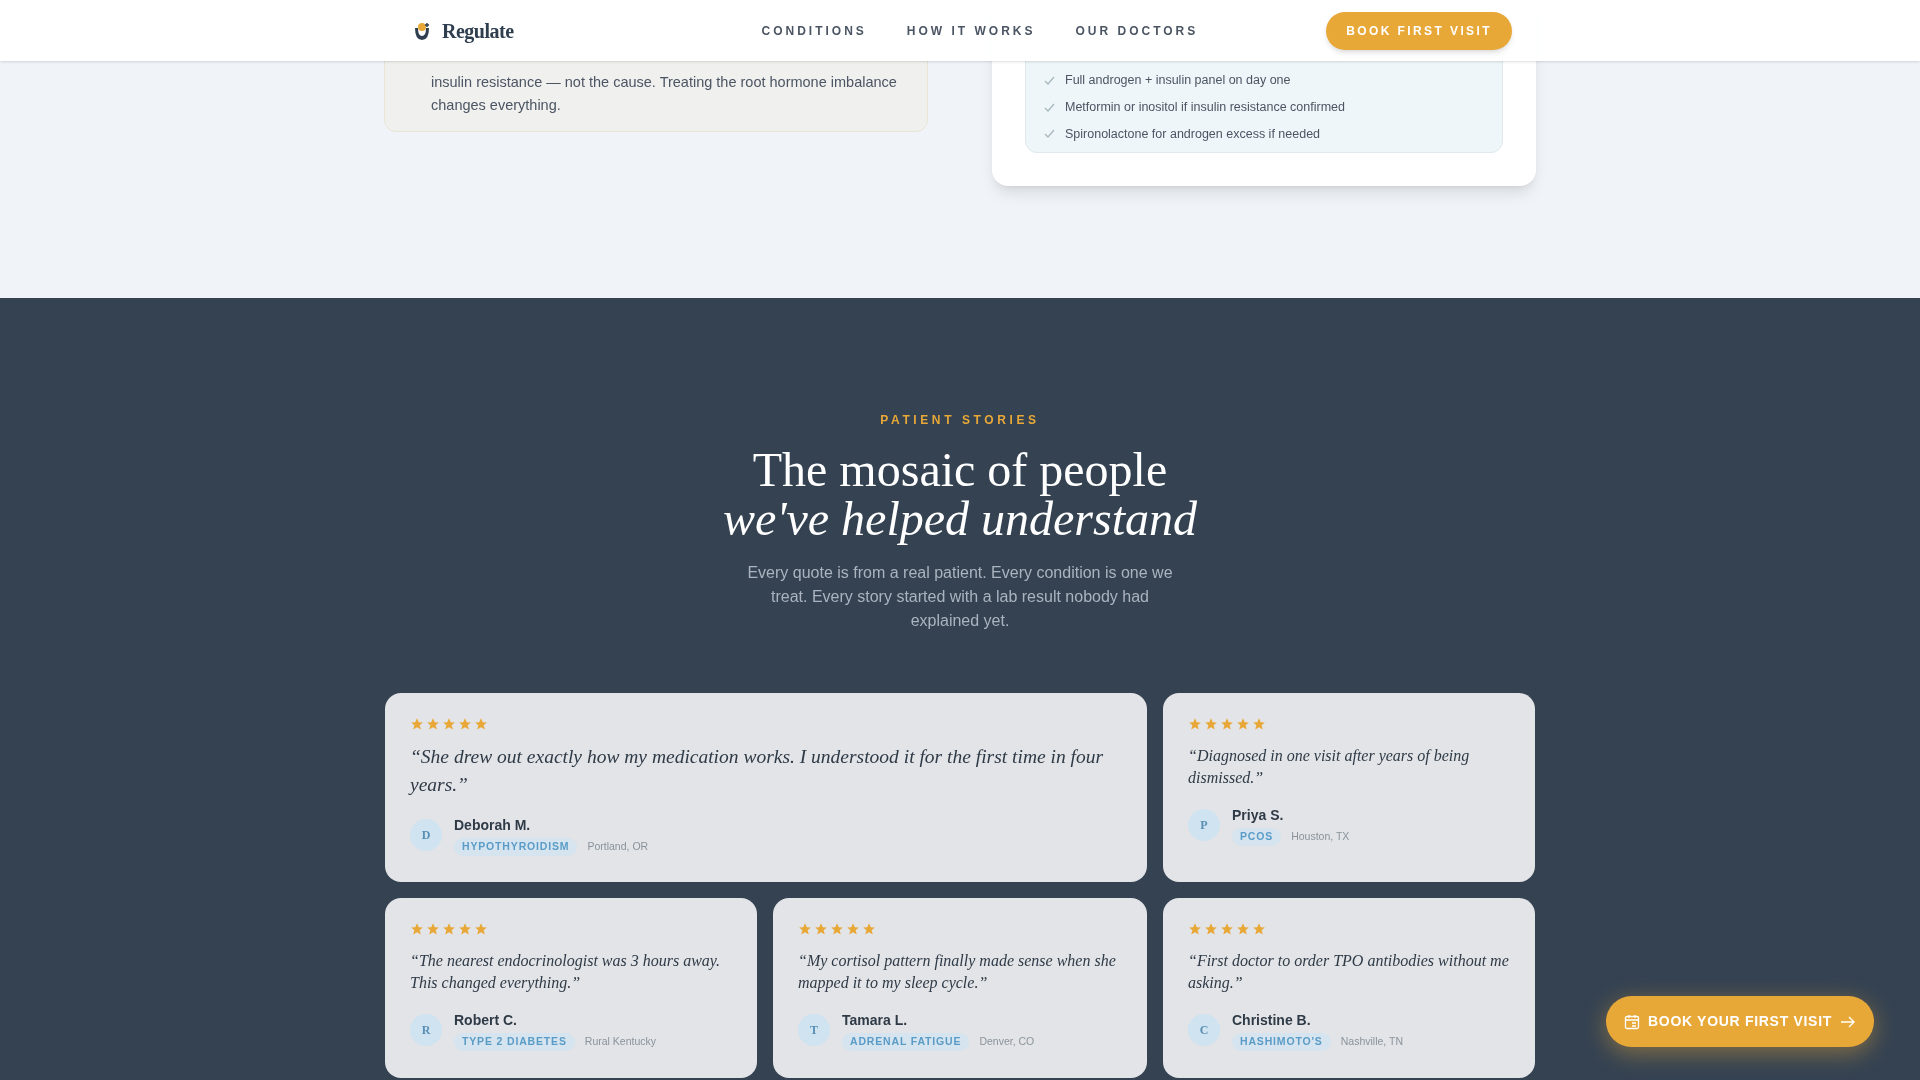 This screenshot has height=1080, width=1920. I want to click on patient-location: Houston, TX, so click(1320, 836).